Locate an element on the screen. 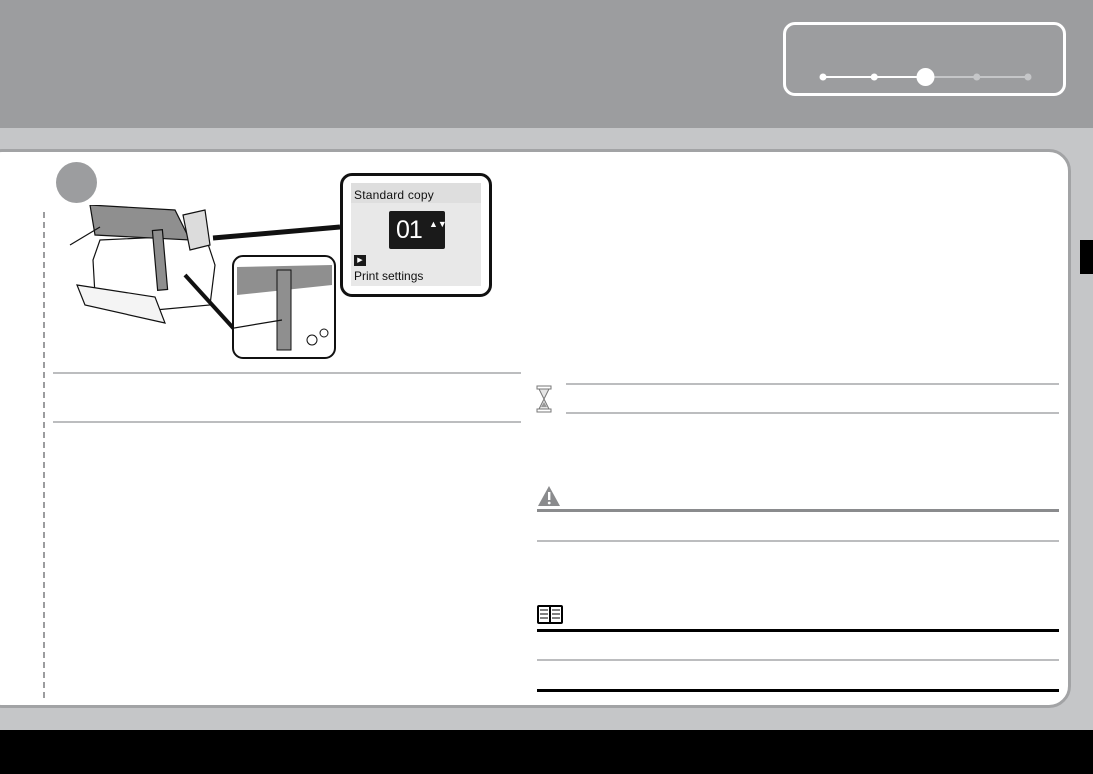  up-down-arrows-icon: ▲▼ is located at coordinates (438, 224).